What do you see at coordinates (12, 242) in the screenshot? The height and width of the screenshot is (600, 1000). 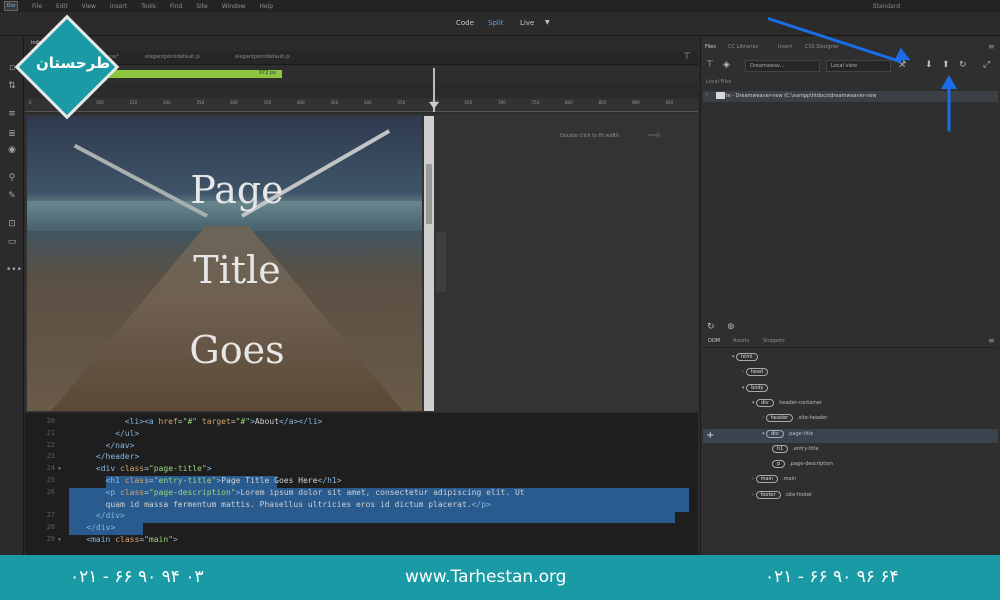 I see `device-preview-icon: ▭` at bounding box center [12, 242].